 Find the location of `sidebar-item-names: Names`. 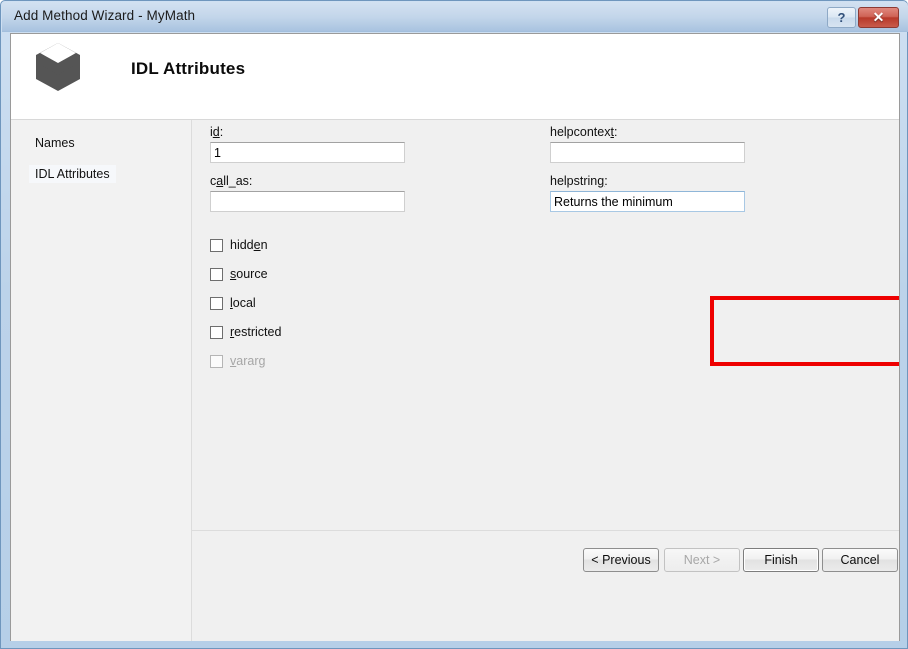

sidebar-item-names: Names is located at coordinates (55, 143).